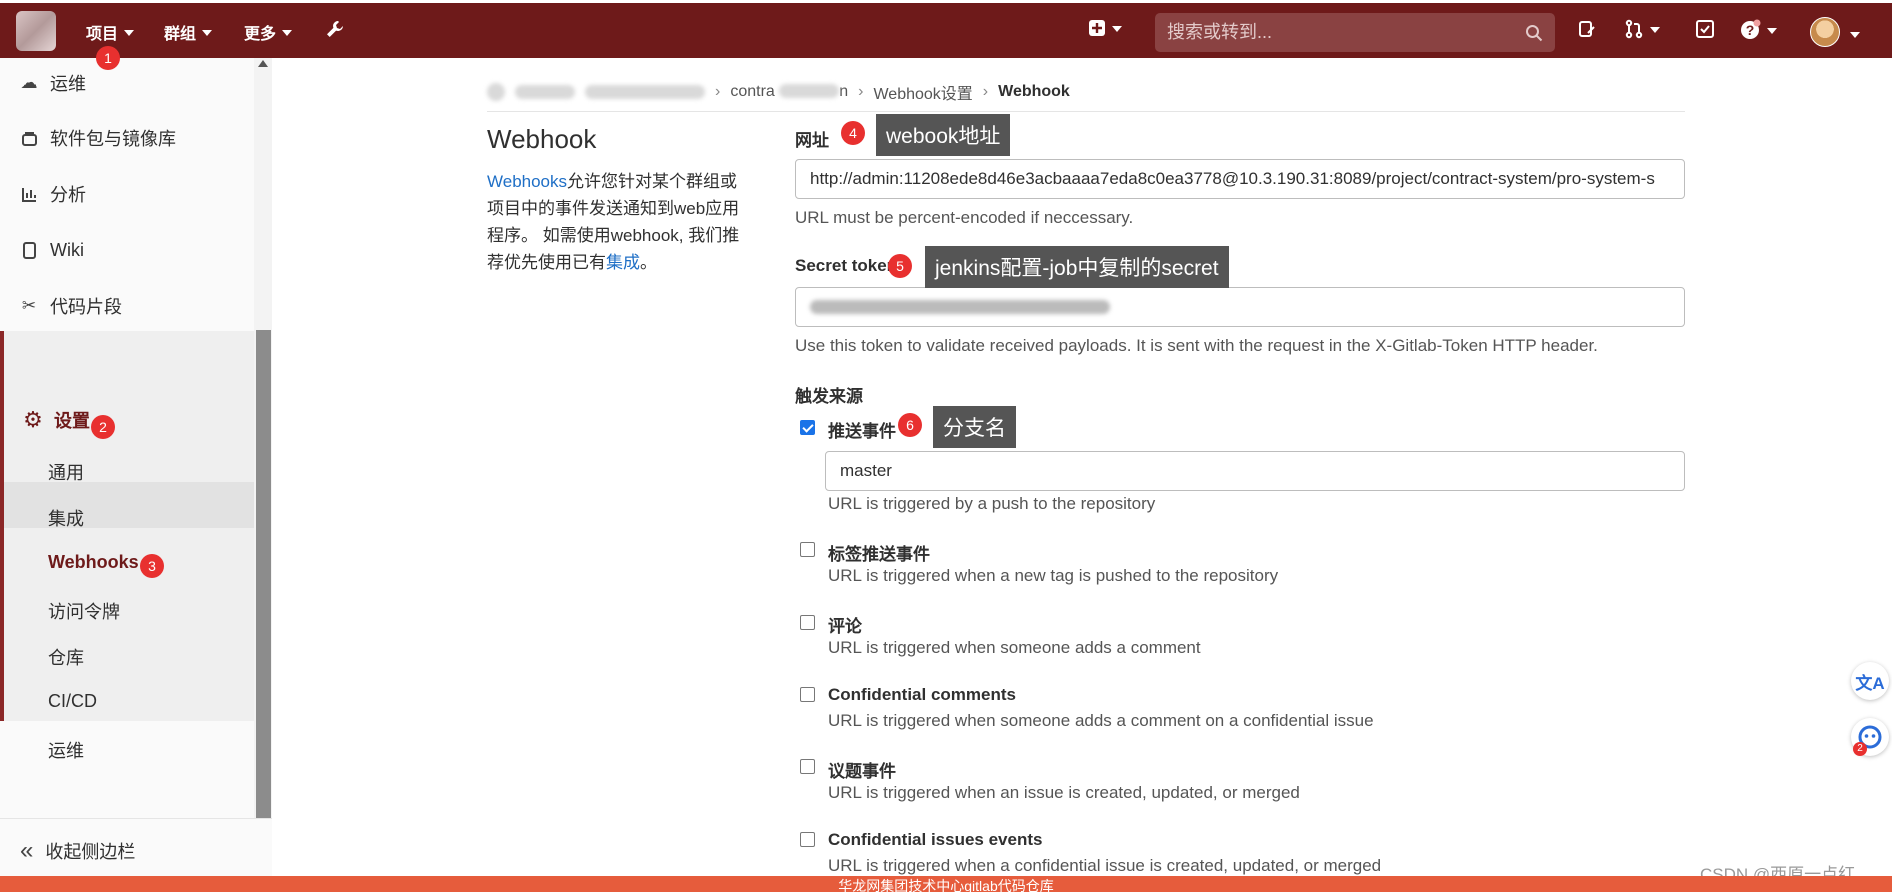 This screenshot has height=892, width=1892. Describe the element at coordinates (103, 427) in the screenshot. I see `step-badge: 2` at that location.